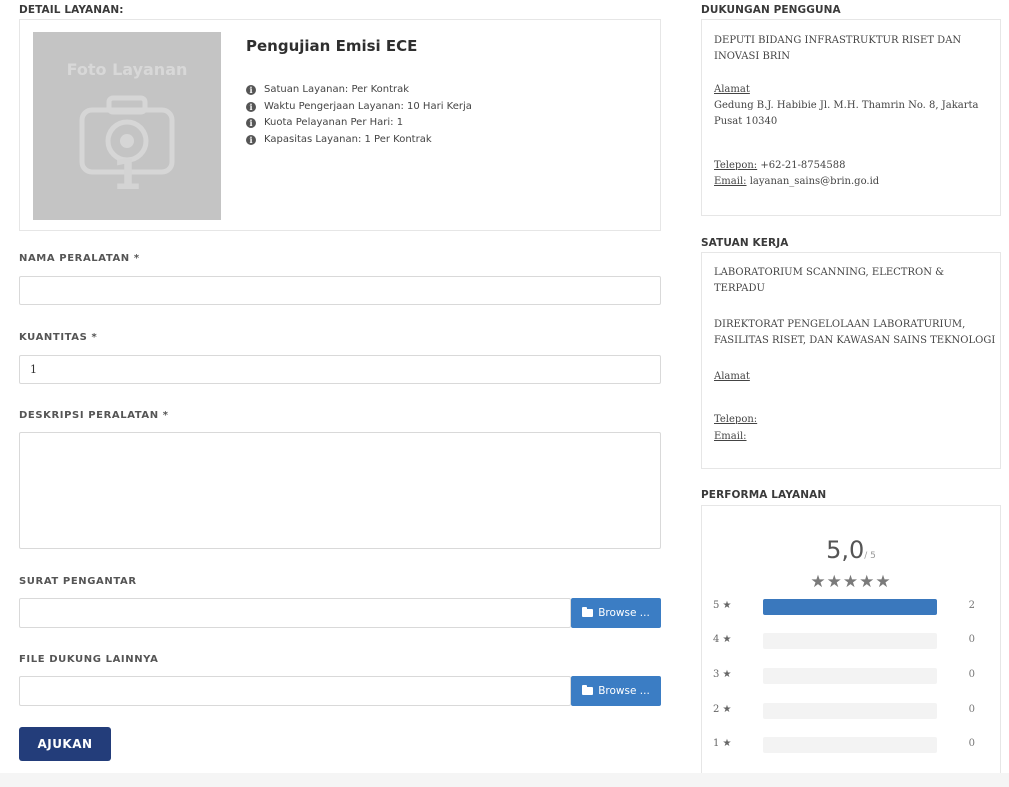  What do you see at coordinates (127, 174) in the screenshot?
I see `photo-number: 1` at bounding box center [127, 174].